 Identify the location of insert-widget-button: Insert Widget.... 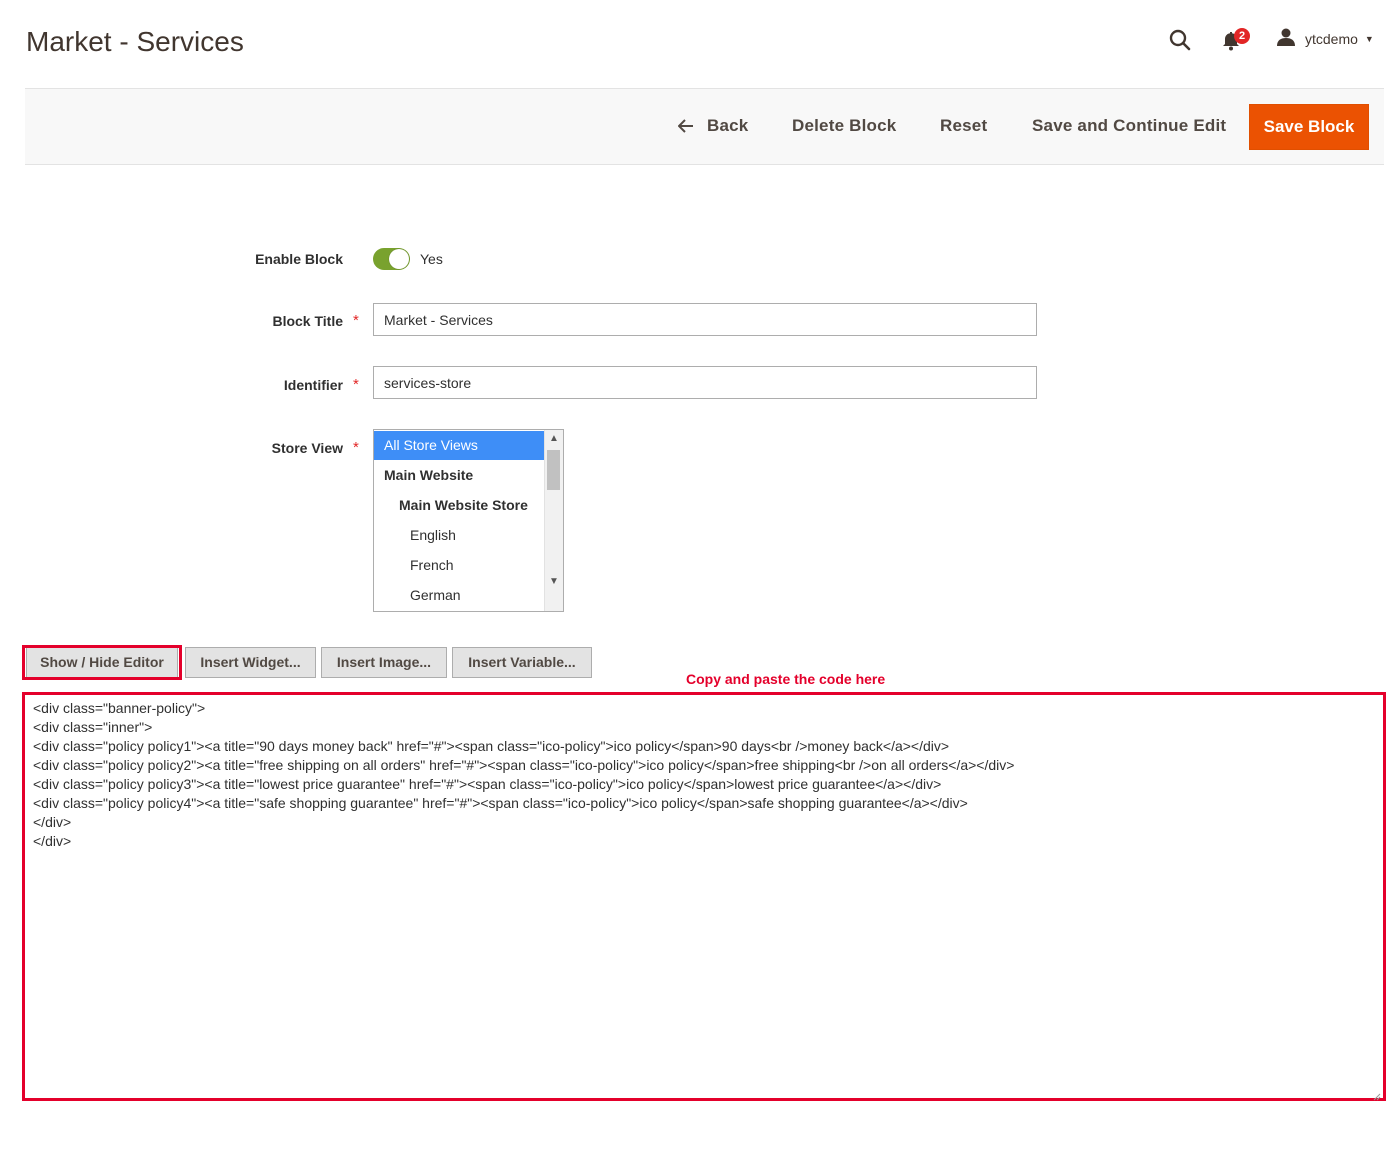
(250, 662).